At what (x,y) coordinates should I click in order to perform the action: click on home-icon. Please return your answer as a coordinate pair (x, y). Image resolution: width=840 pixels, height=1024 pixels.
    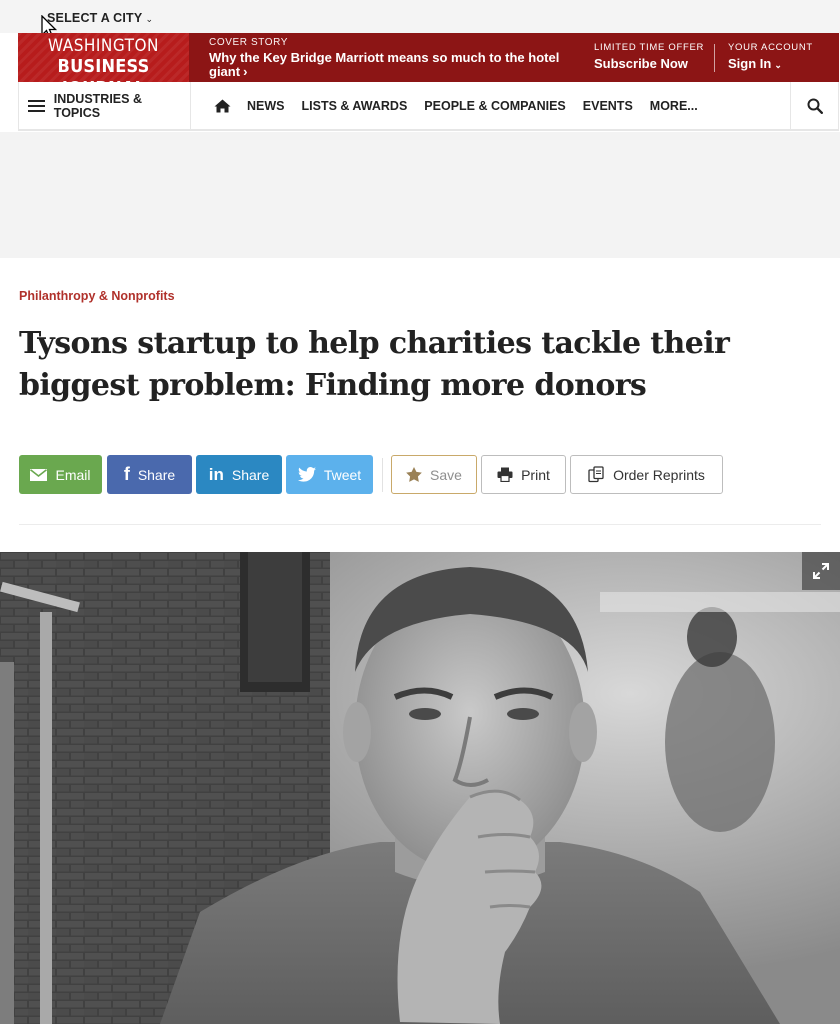
    Looking at the image, I should click on (222, 106).